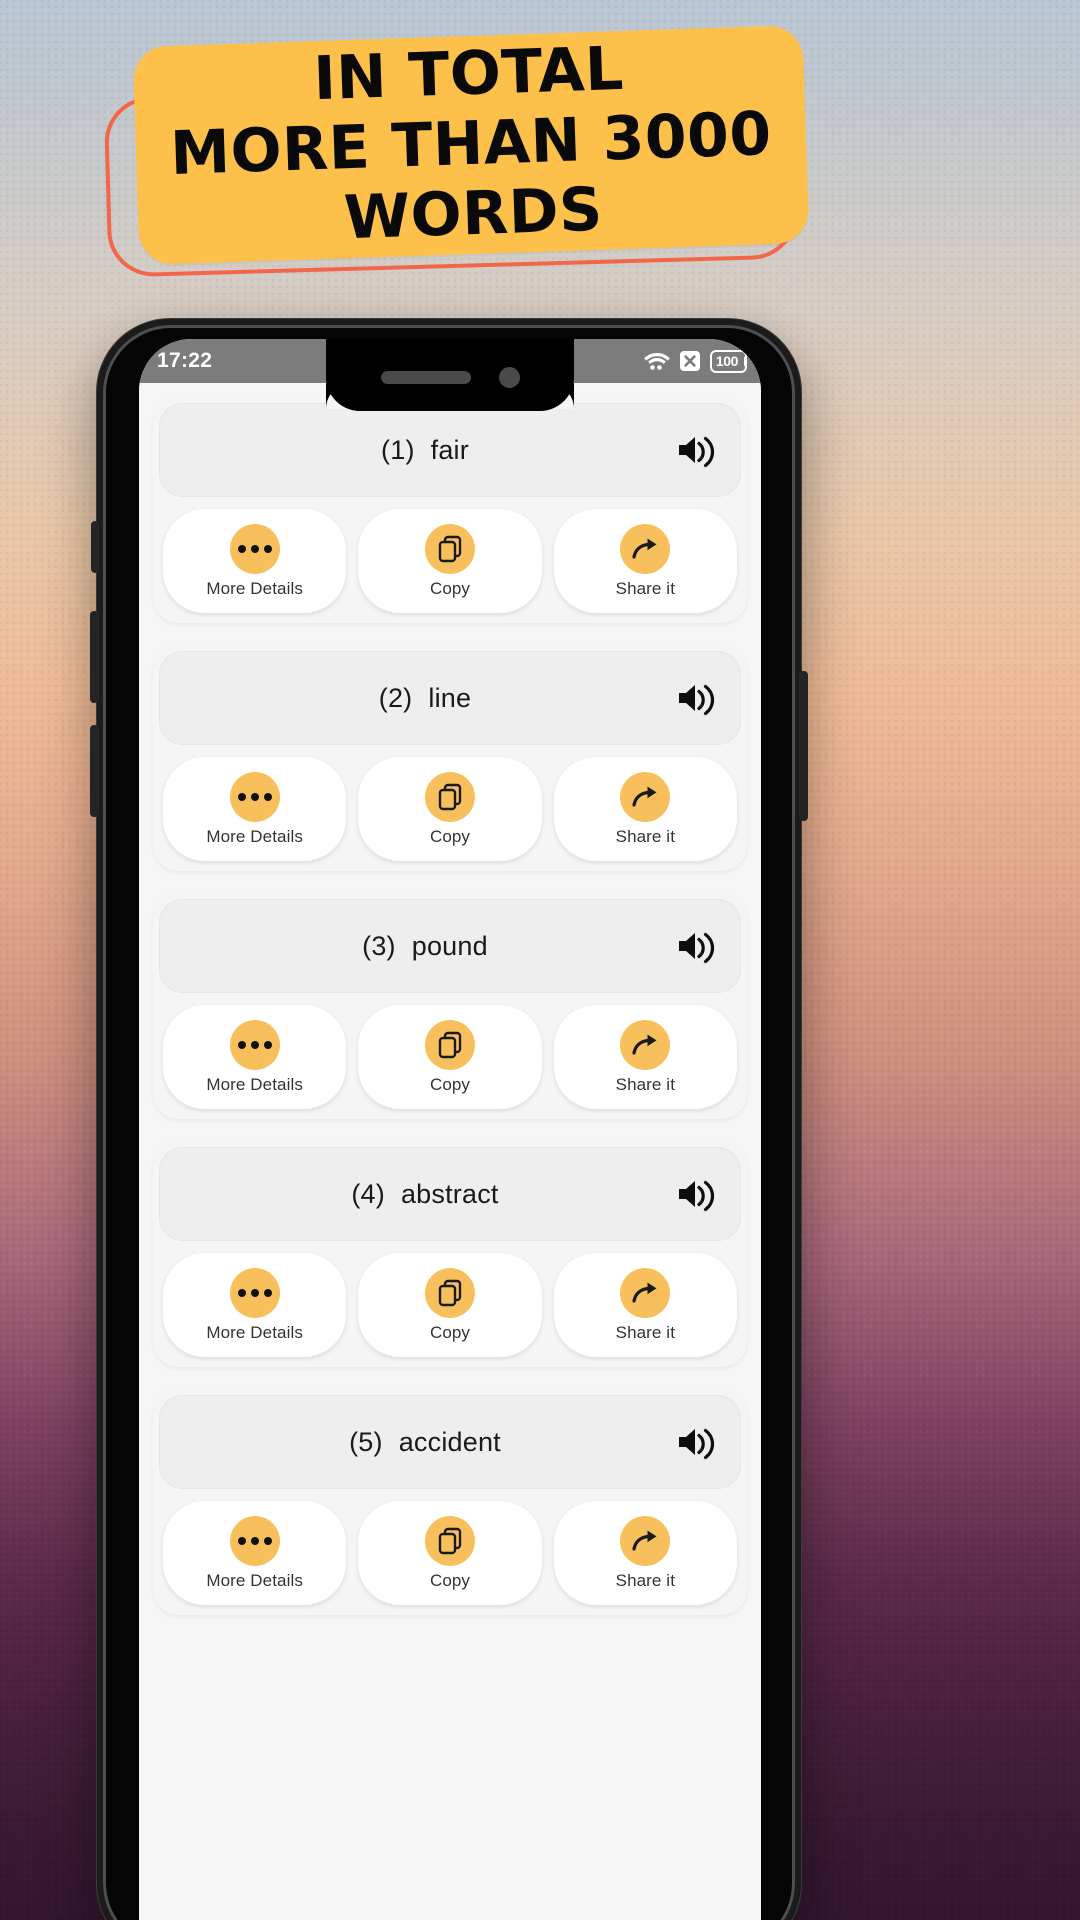 Image resolution: width=1080 pixels, height=1920 pixels. I want to click on word-text: line, so click(450, 697).